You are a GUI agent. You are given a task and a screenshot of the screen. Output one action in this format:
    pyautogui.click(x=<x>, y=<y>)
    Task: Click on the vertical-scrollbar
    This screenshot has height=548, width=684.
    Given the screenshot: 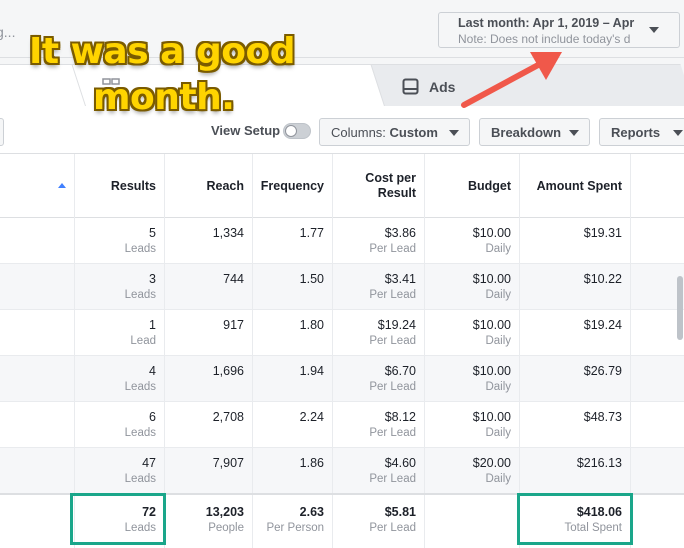 What is the action you would take?
    pyautogui.click(x=680, y=308)
    